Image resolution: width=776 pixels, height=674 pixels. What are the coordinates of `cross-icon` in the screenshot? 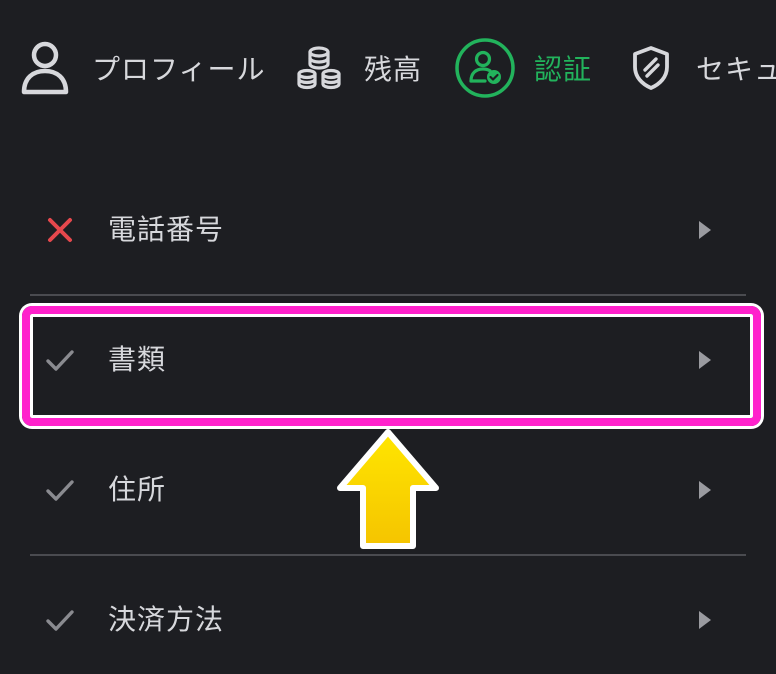 It's located at (60, 230).